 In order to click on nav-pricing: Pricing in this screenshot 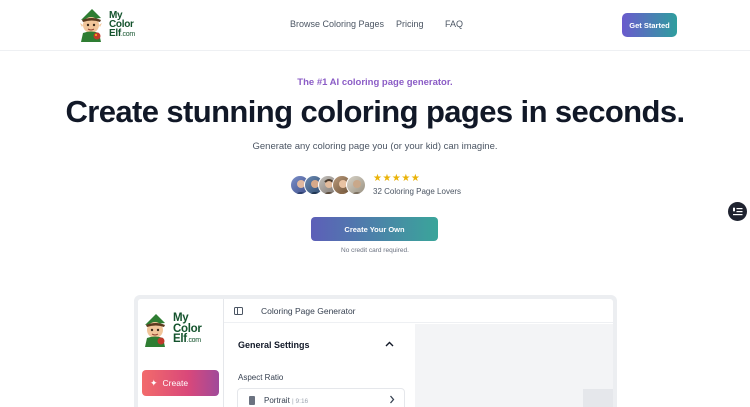, I will do `click(410, 24)`.